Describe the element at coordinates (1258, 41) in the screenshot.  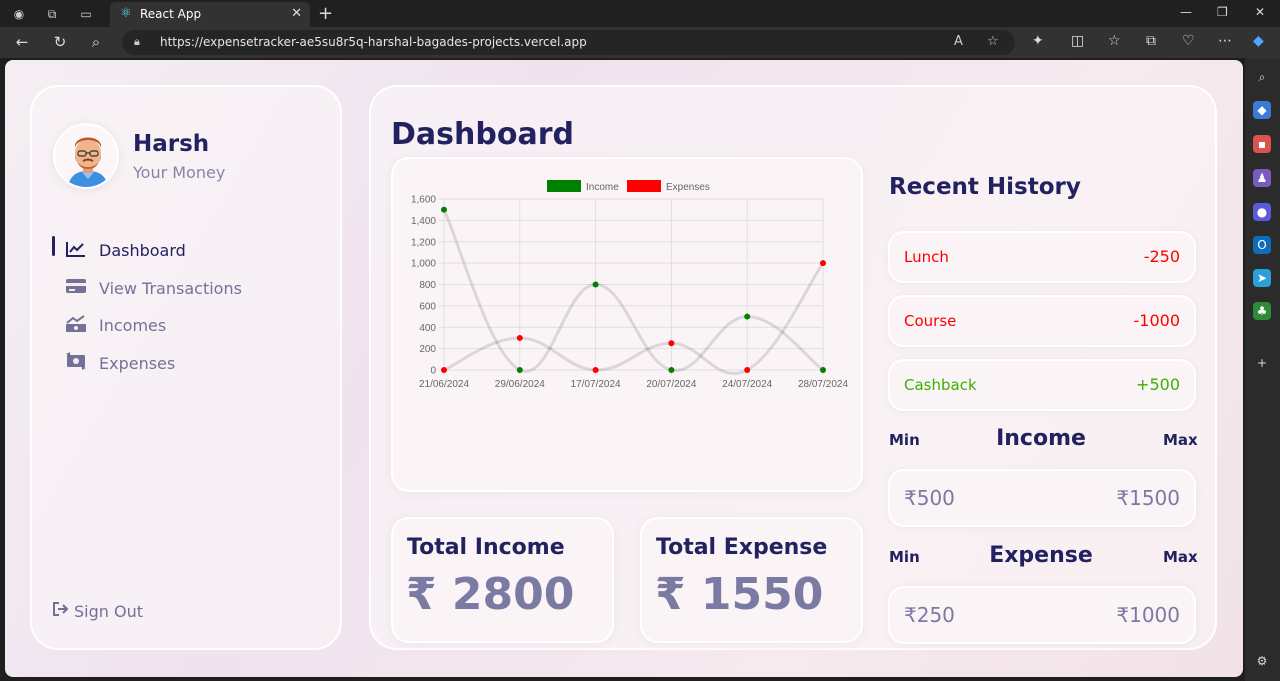
I see `copilot-icon: ◆` at that location.